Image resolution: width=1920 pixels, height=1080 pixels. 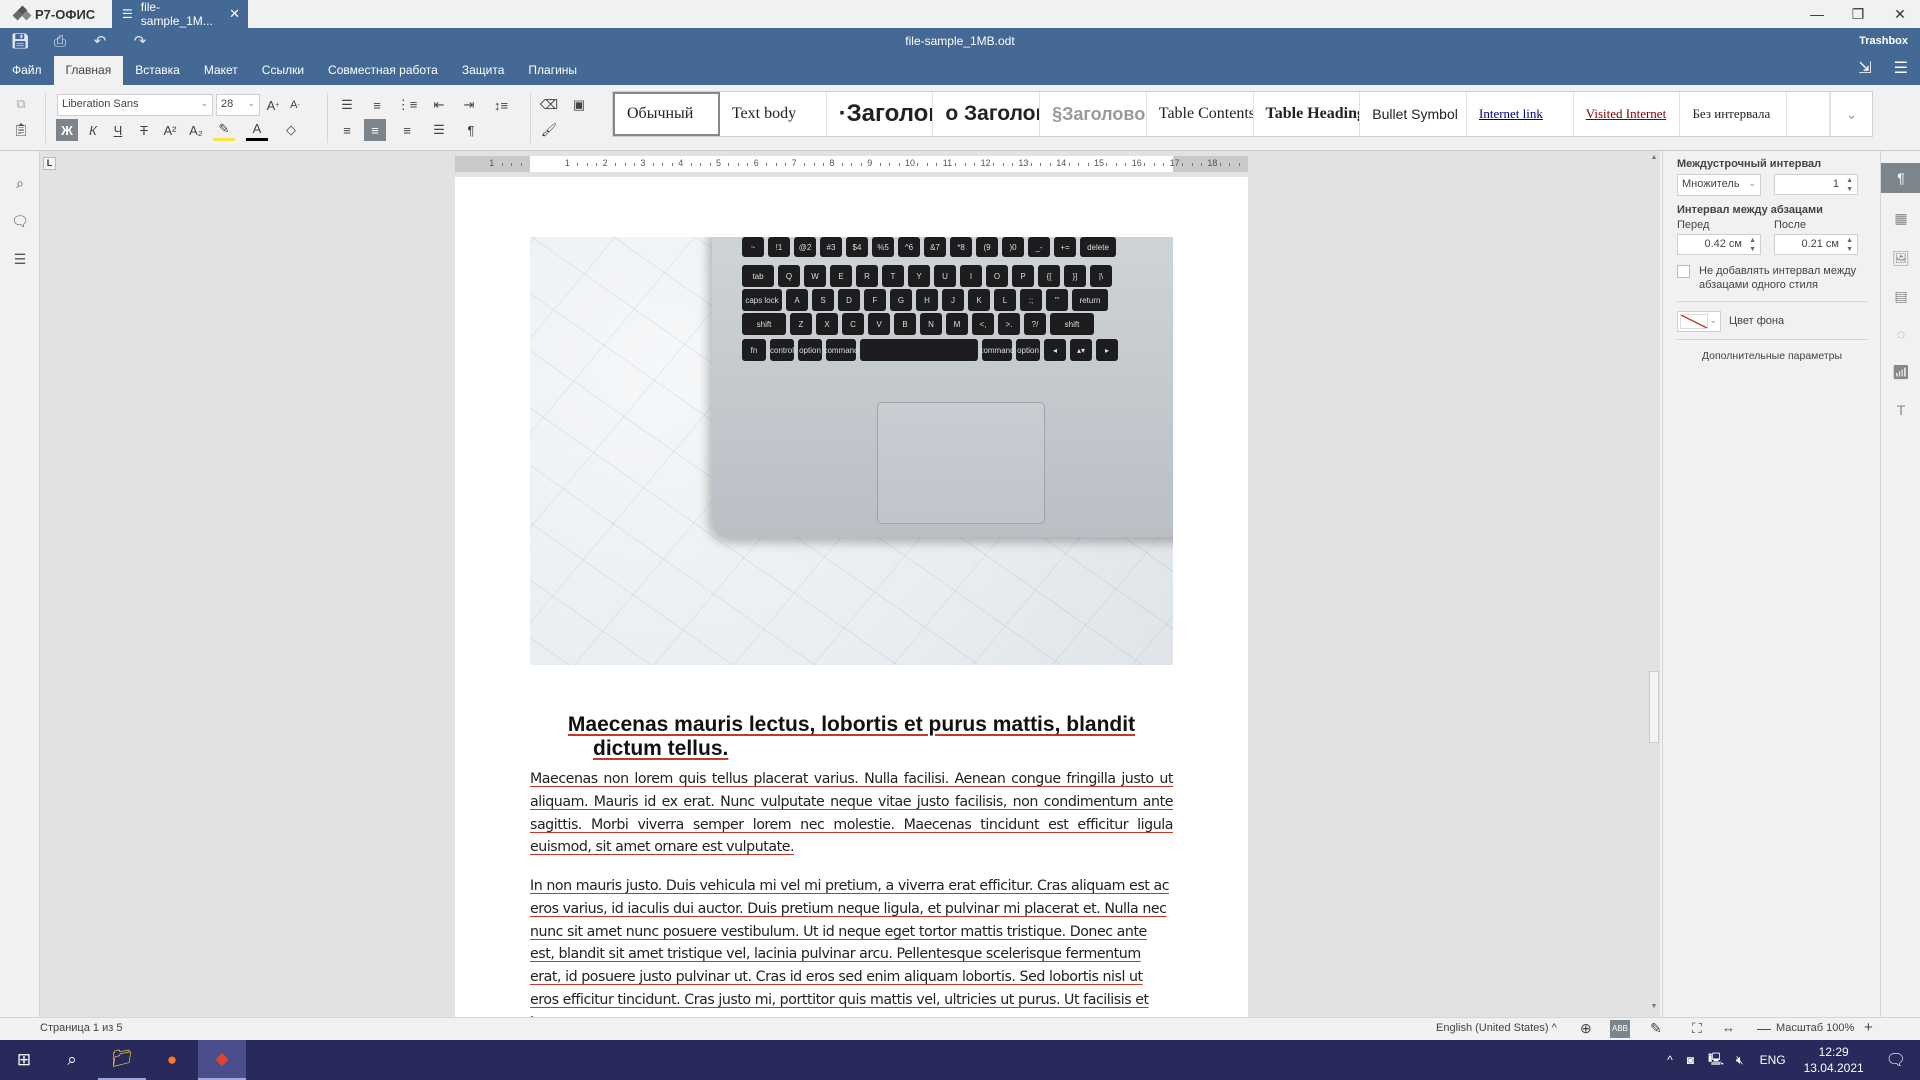 What do you see at coordinates (291, 130) in the screenshot?
I see `shading-icon: ◇` at bounding box center [291, 130].